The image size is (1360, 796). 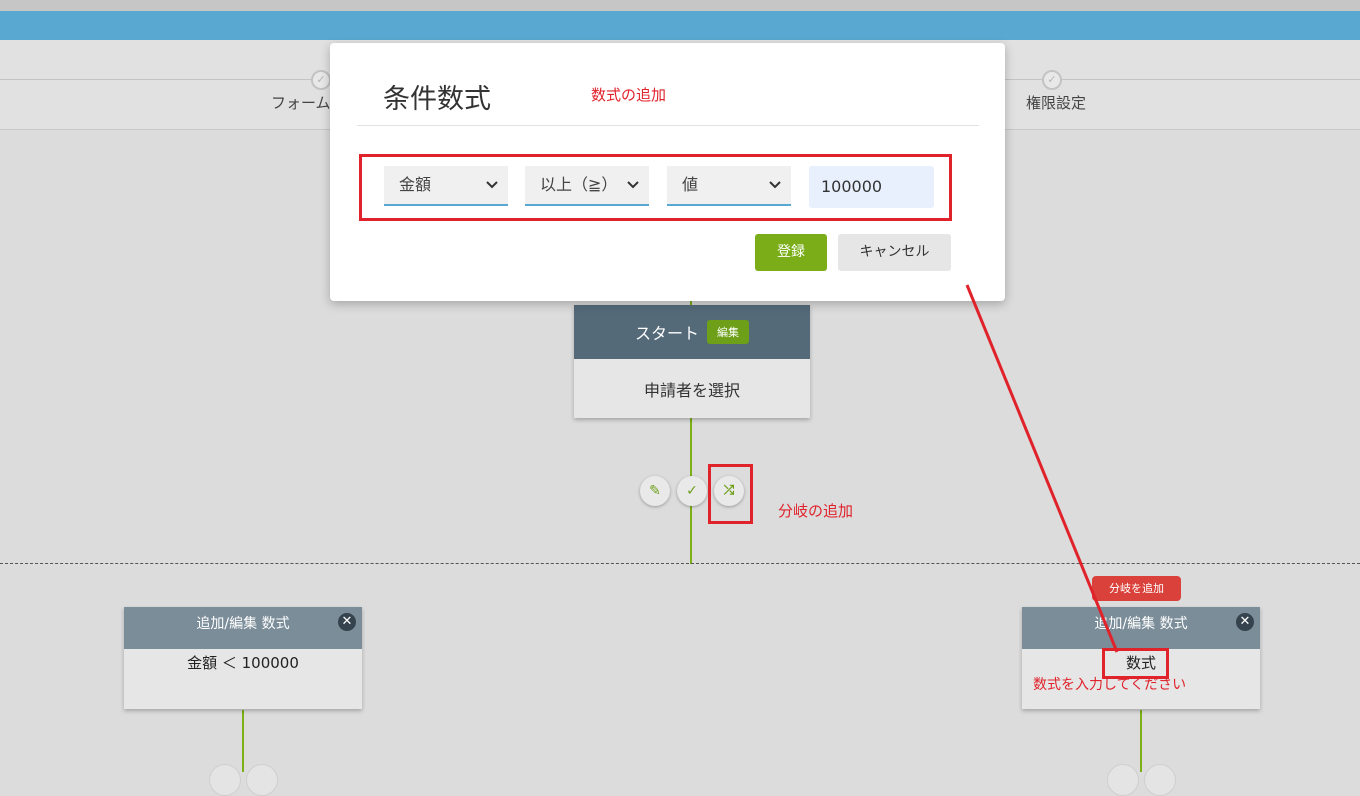 I want to click on step-label-form: フォーム, so click(x=301, y=102).